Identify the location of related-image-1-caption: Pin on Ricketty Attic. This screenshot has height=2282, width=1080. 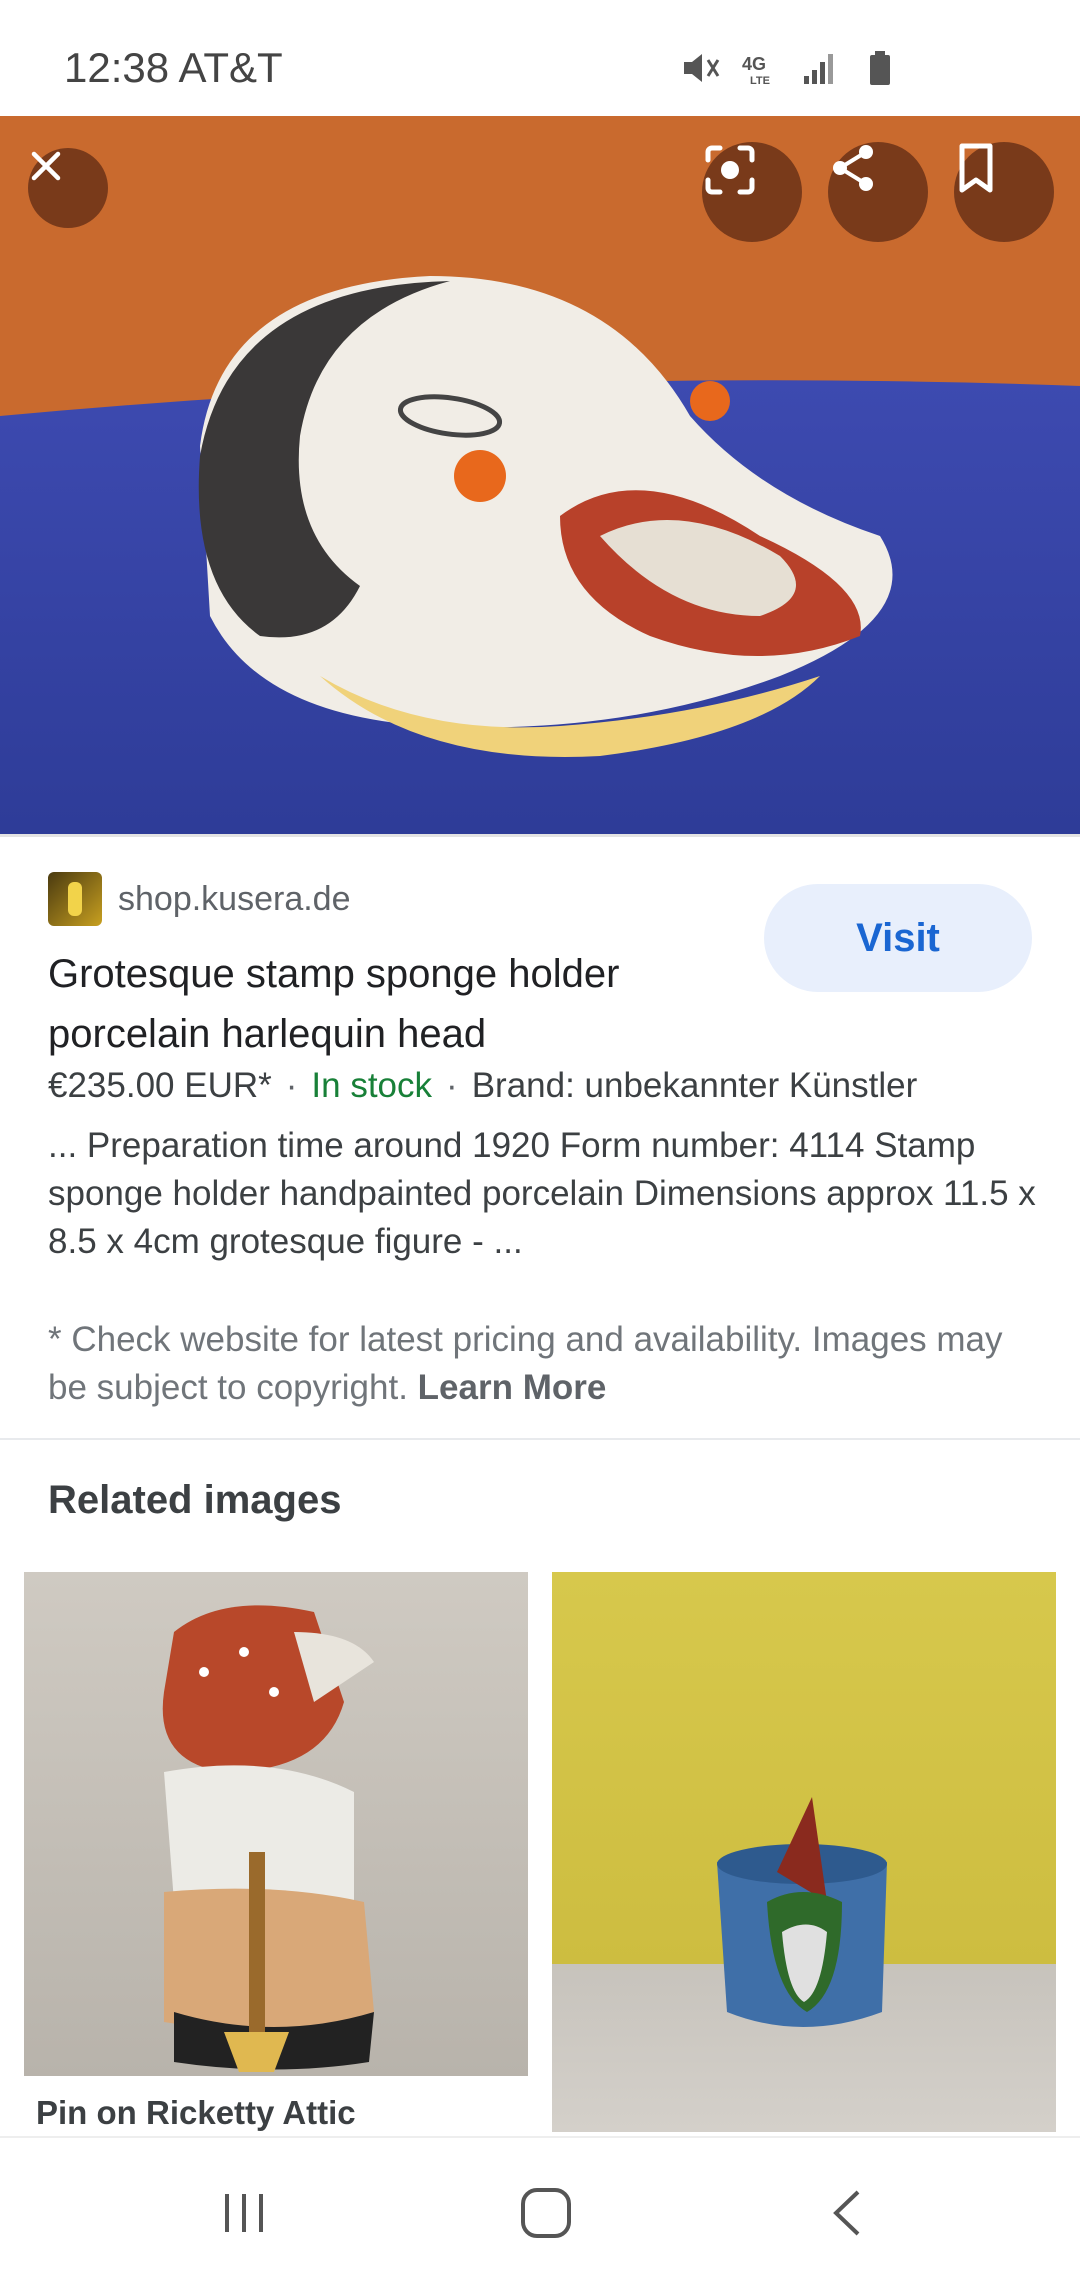
(196, 2113).